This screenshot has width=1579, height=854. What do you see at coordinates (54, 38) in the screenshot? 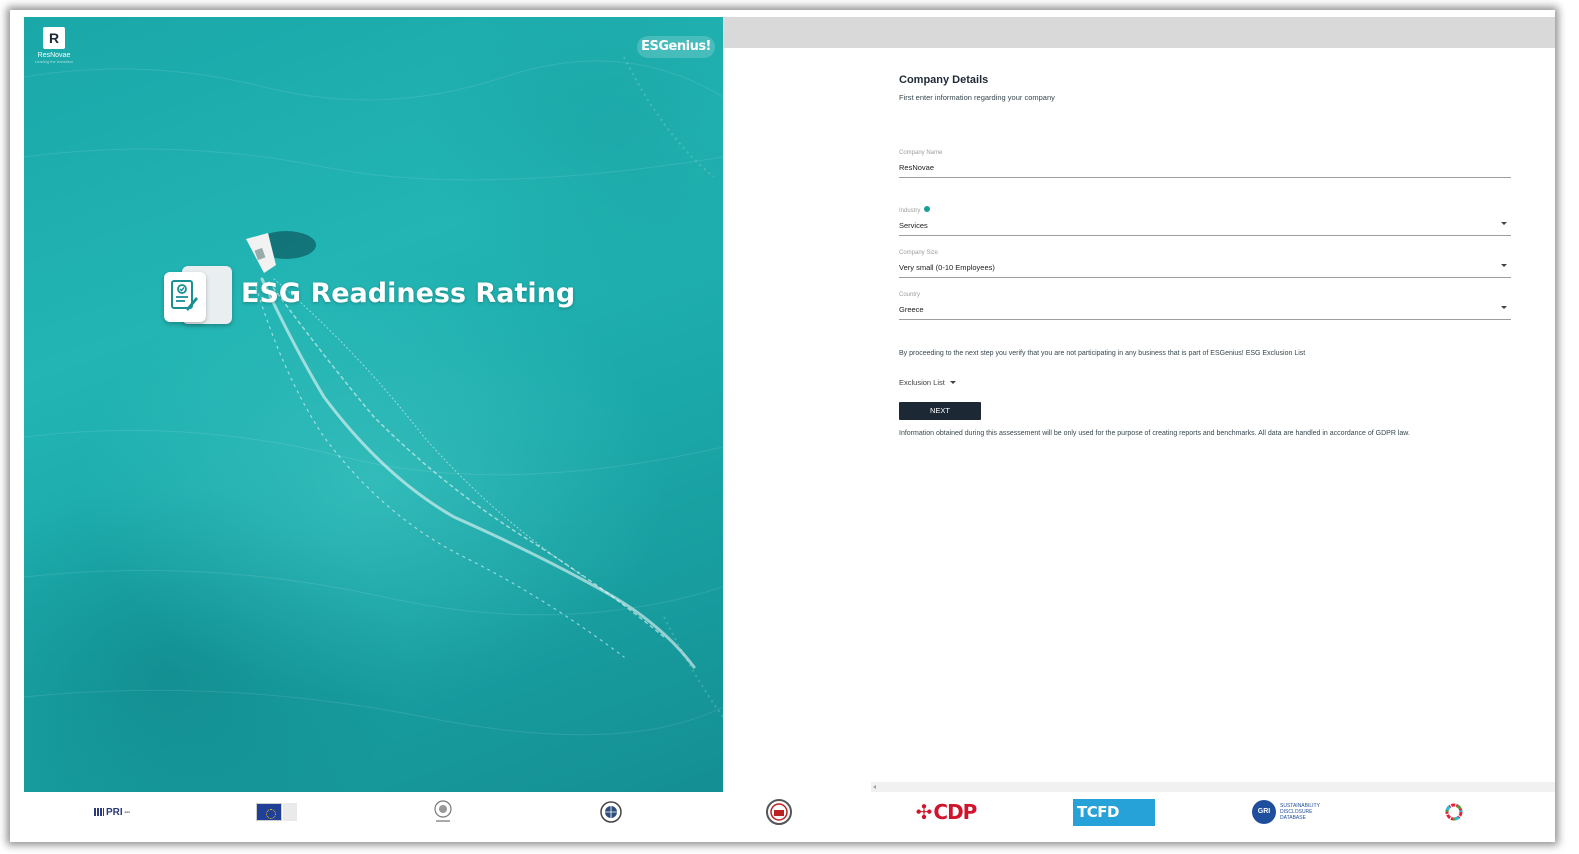
I see `resnovae-logo-mark: R` at bounding box center [54, 38].